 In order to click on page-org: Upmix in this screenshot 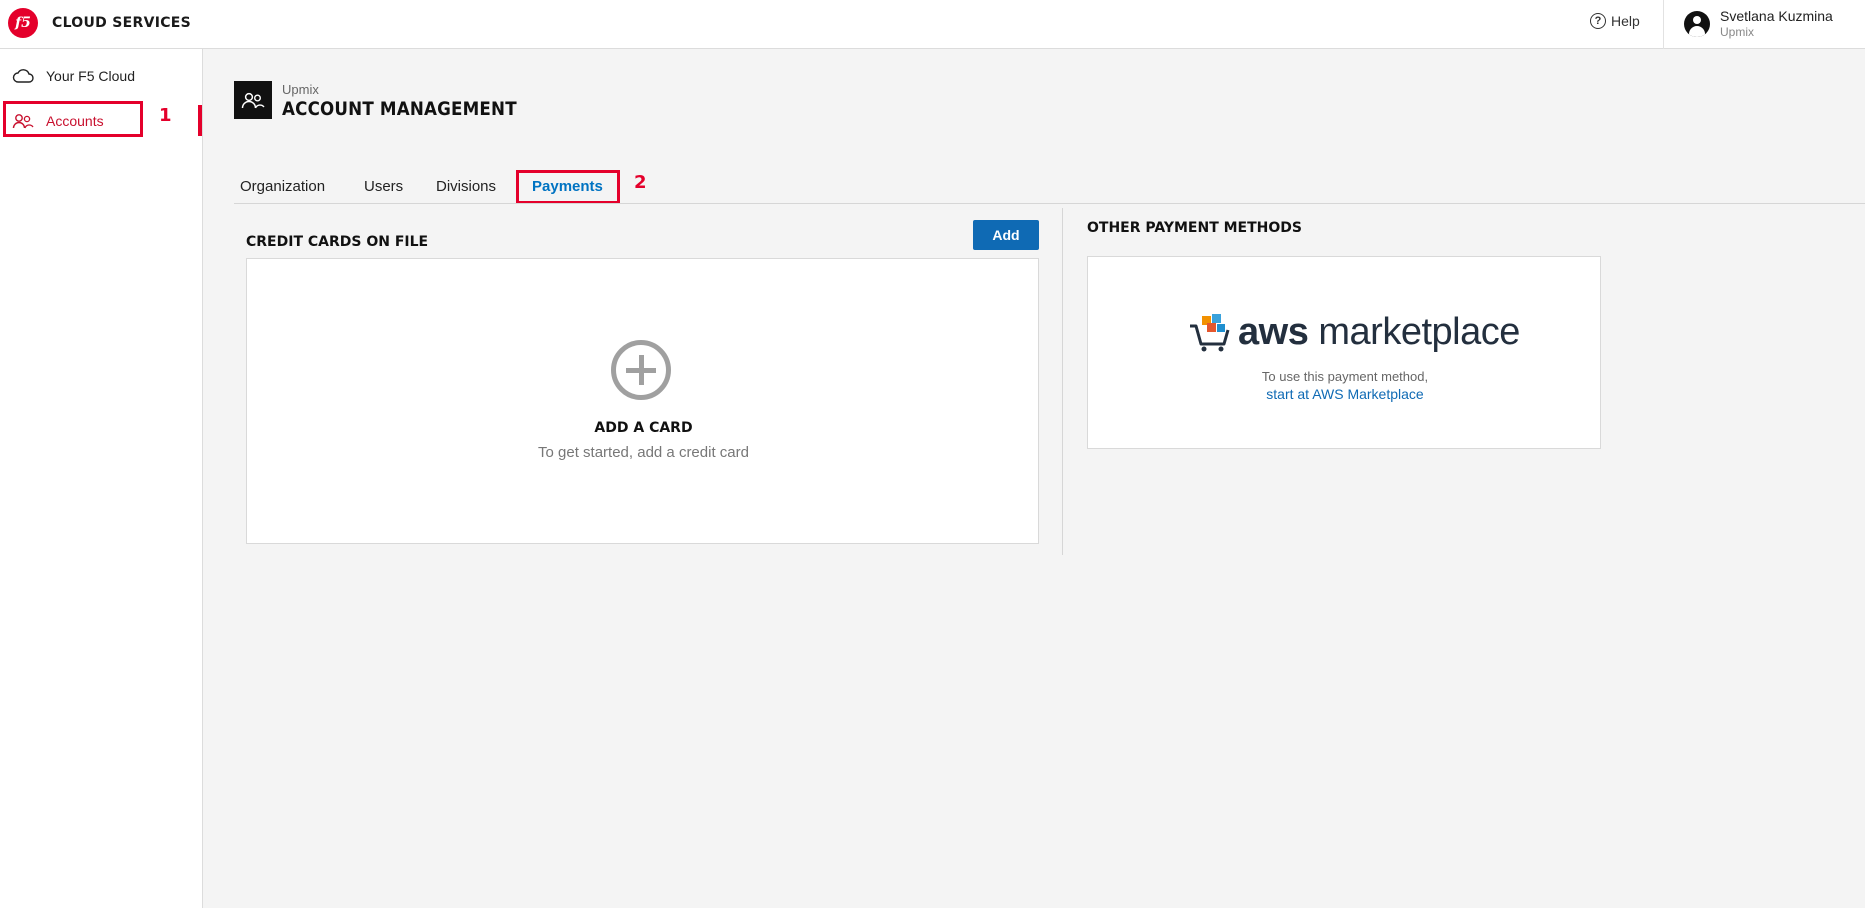, I will do `click(300, 89)`.